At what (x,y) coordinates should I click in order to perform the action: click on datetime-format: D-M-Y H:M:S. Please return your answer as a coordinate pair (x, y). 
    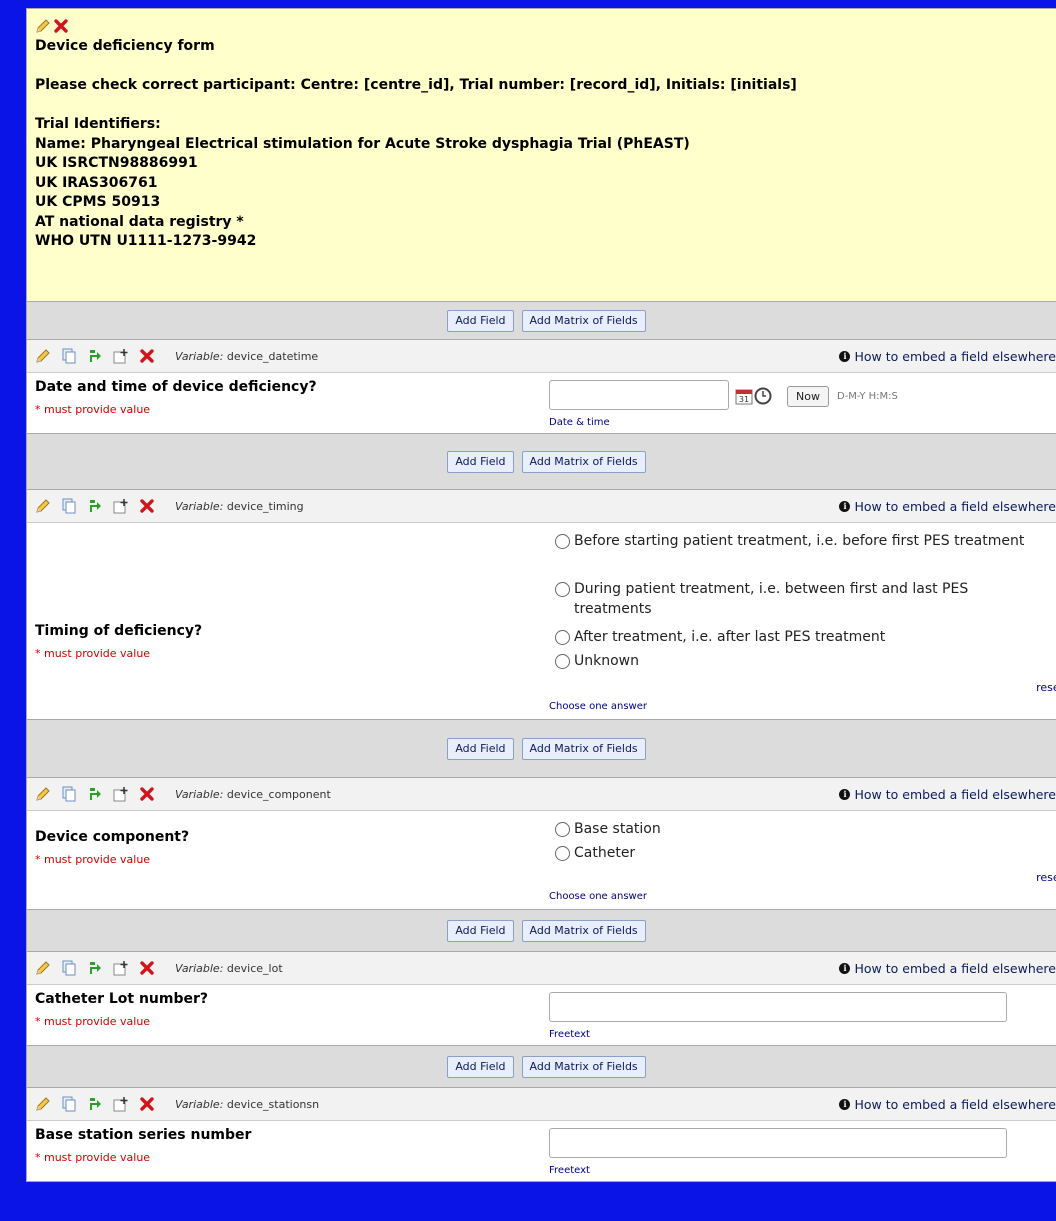
    Looking at the image, I should click on (867, 396).